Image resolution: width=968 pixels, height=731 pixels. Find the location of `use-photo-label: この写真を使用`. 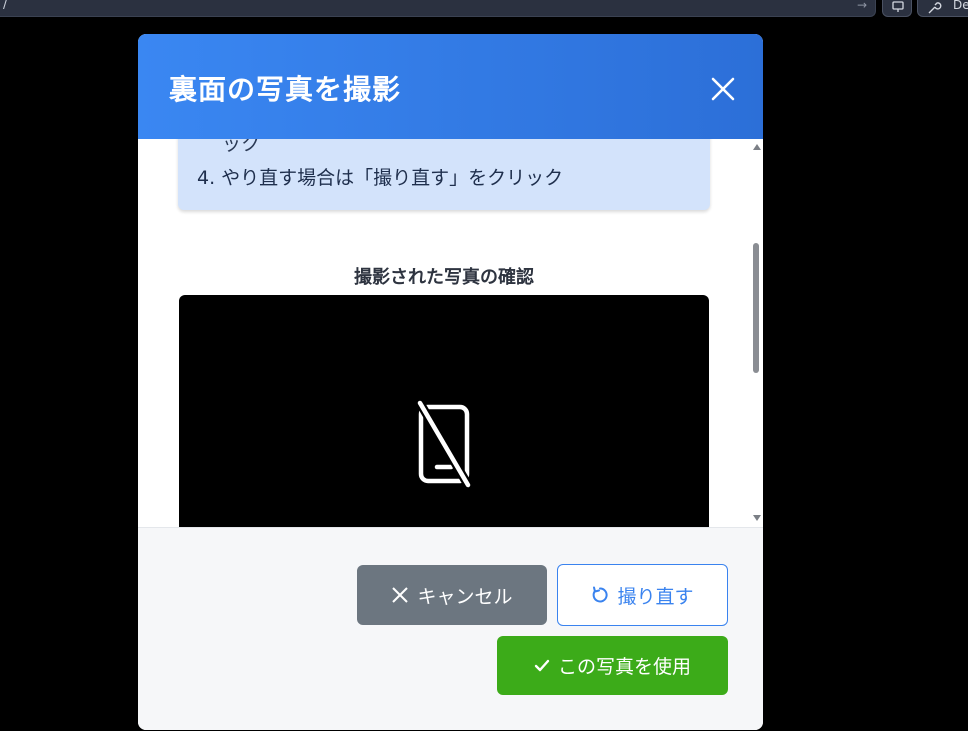

use-photo-label: この写真を使用 is located at coordinates (624, 667).